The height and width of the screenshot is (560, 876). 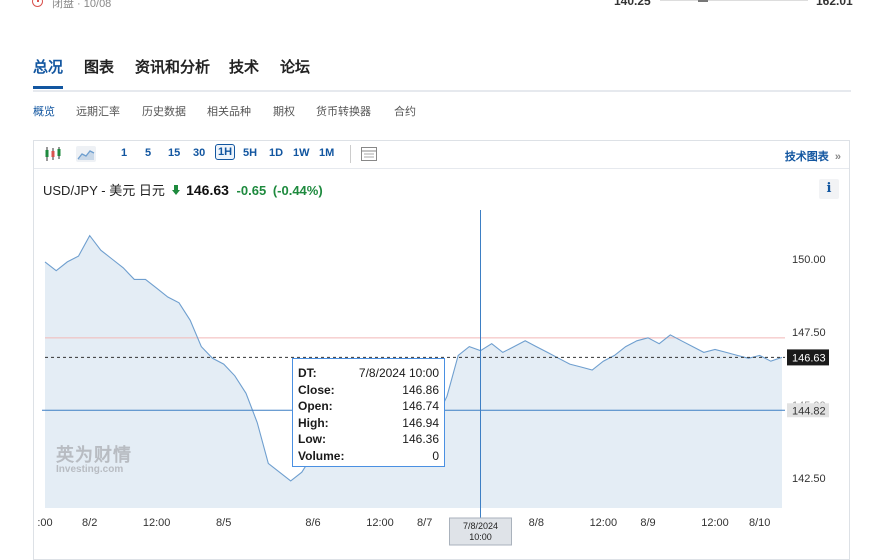 I want to click on x-tick-label: 8/6, so click(x=312, y=523).